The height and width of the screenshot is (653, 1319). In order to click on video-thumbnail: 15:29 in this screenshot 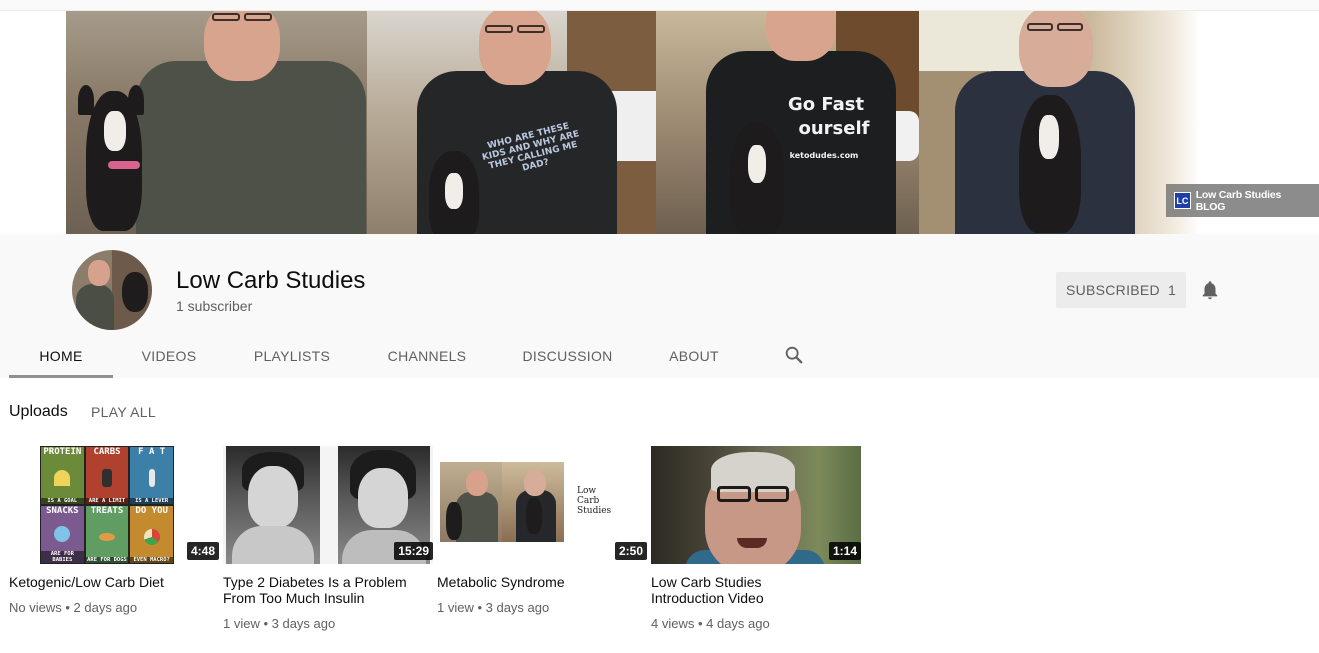, I will do `click(328, 505)`.